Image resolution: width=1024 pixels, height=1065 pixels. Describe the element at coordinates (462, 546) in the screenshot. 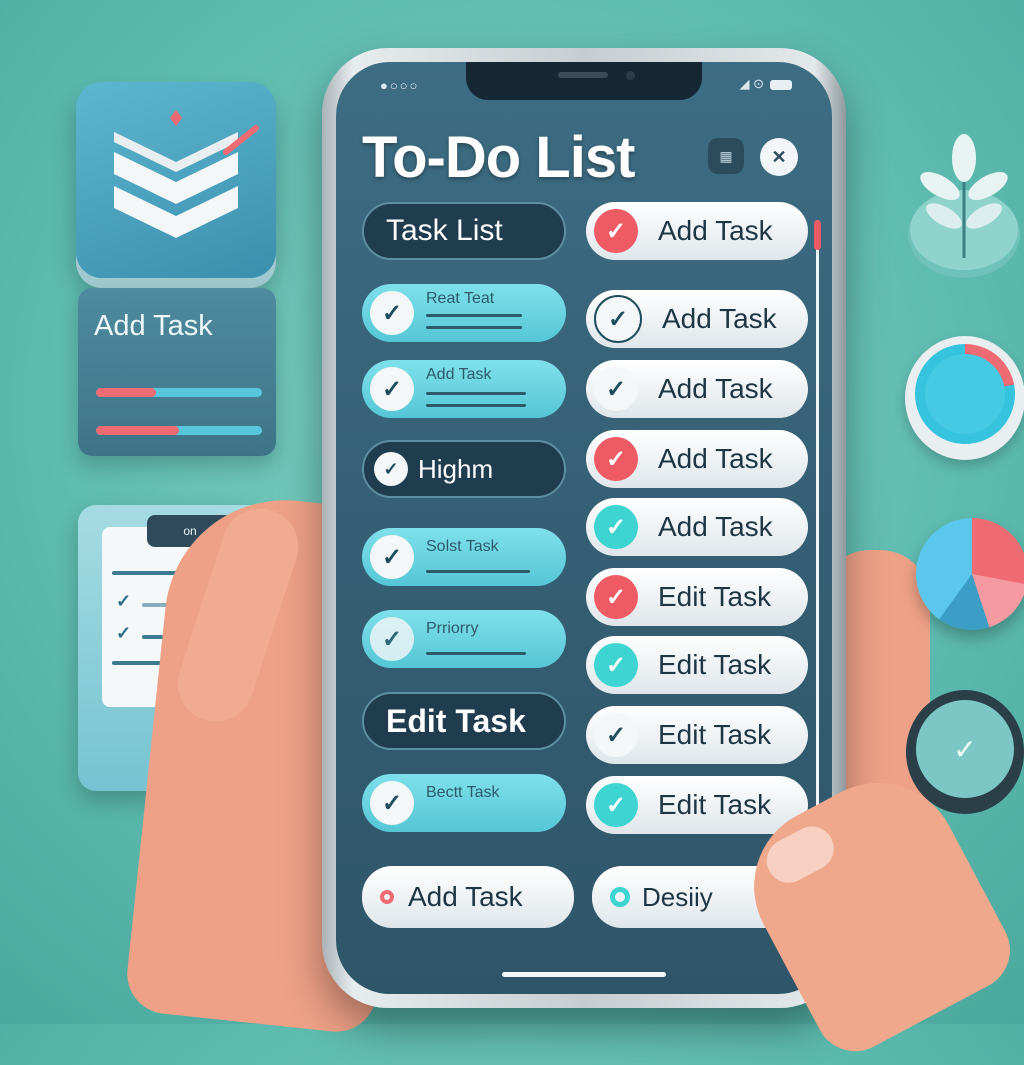

I see `list-item-label: Solst Task` at that location.